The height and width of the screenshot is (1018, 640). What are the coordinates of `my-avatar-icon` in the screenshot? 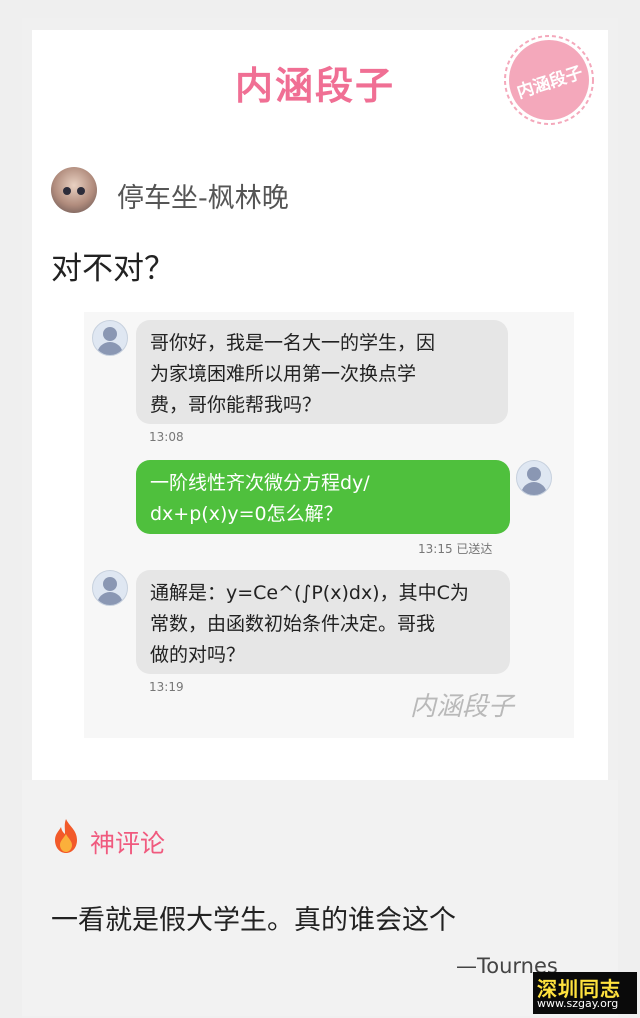 It's located at (534, 478).